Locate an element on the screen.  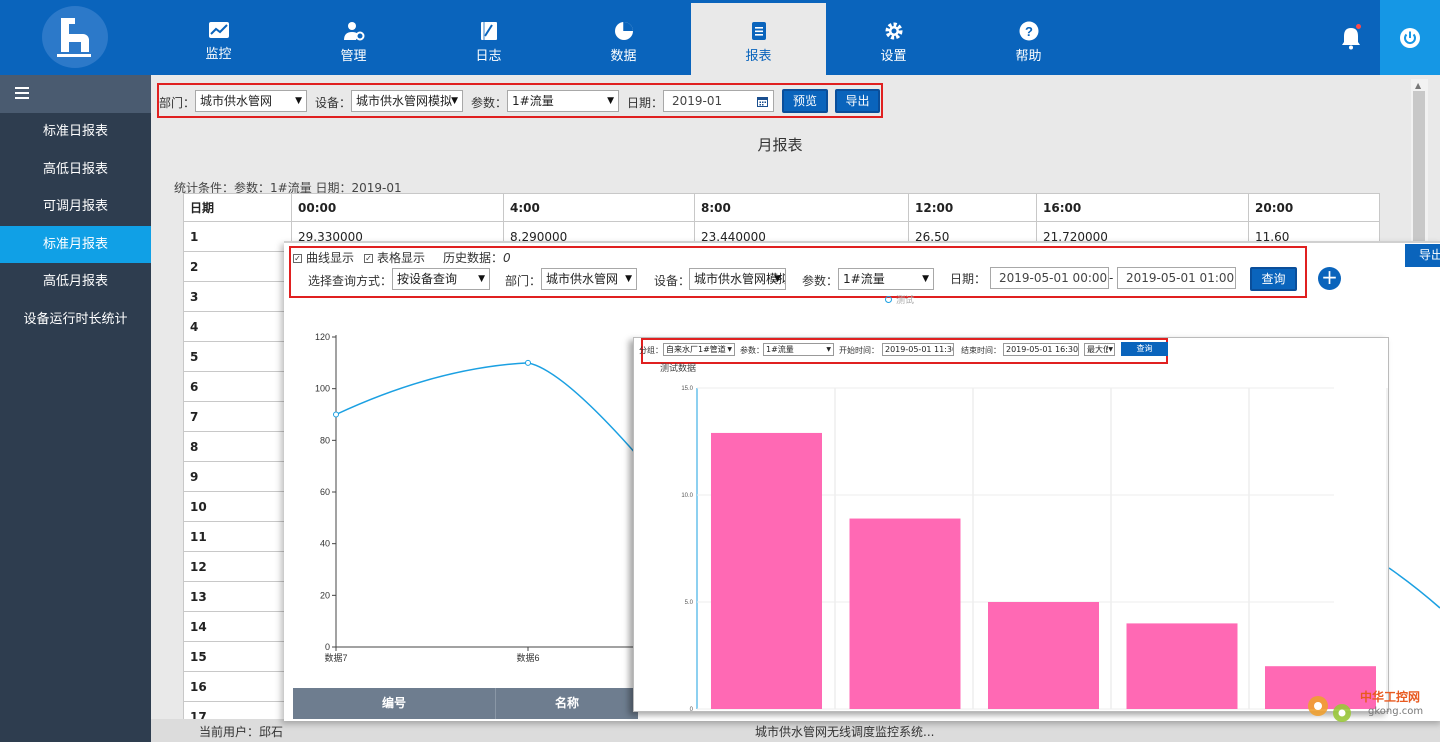
date-input: 2019-01 is located at coordinates (718, 101).